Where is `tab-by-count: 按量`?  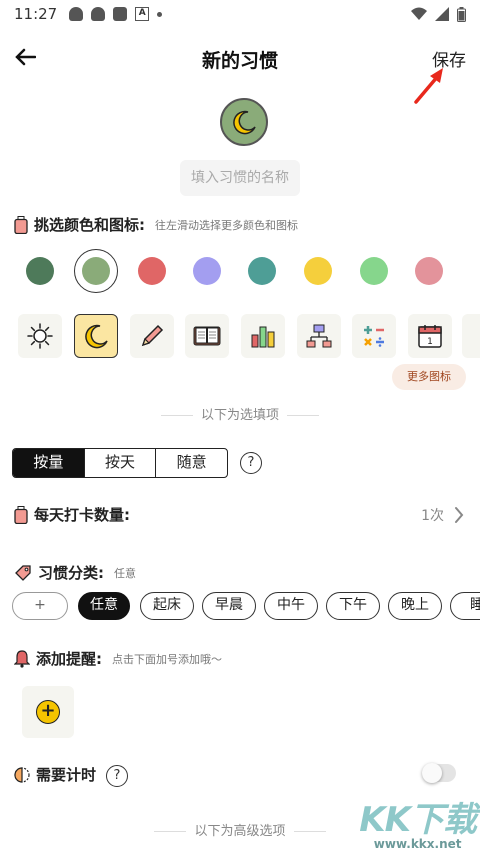 tab-by-count: 按量 is located at coordinates (49, 463).